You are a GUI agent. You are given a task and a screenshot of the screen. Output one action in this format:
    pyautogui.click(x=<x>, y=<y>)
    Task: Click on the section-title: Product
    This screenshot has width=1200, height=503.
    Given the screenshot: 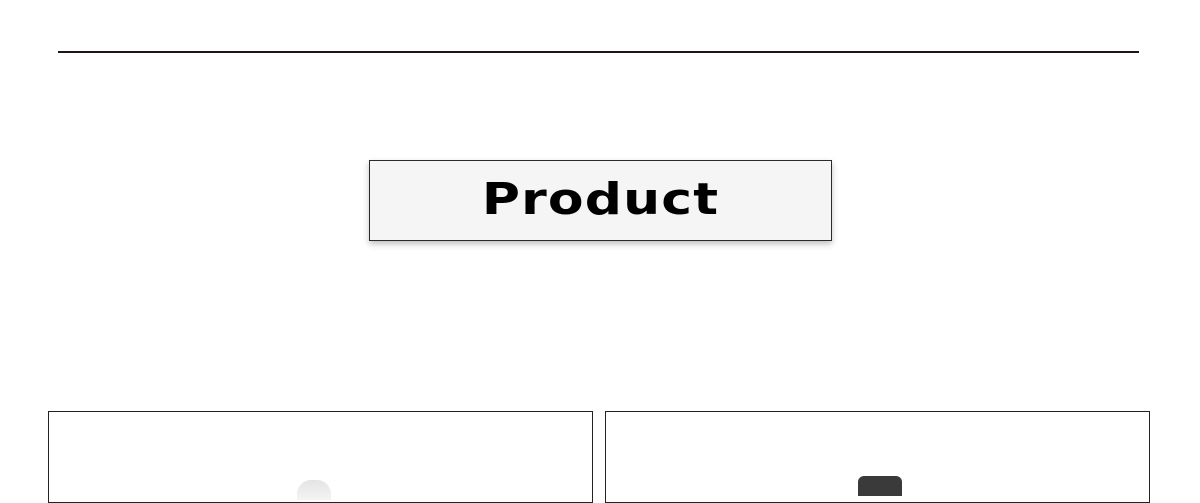 What is the action you would take?
    pyautogui.click(x=600, y=199)
    